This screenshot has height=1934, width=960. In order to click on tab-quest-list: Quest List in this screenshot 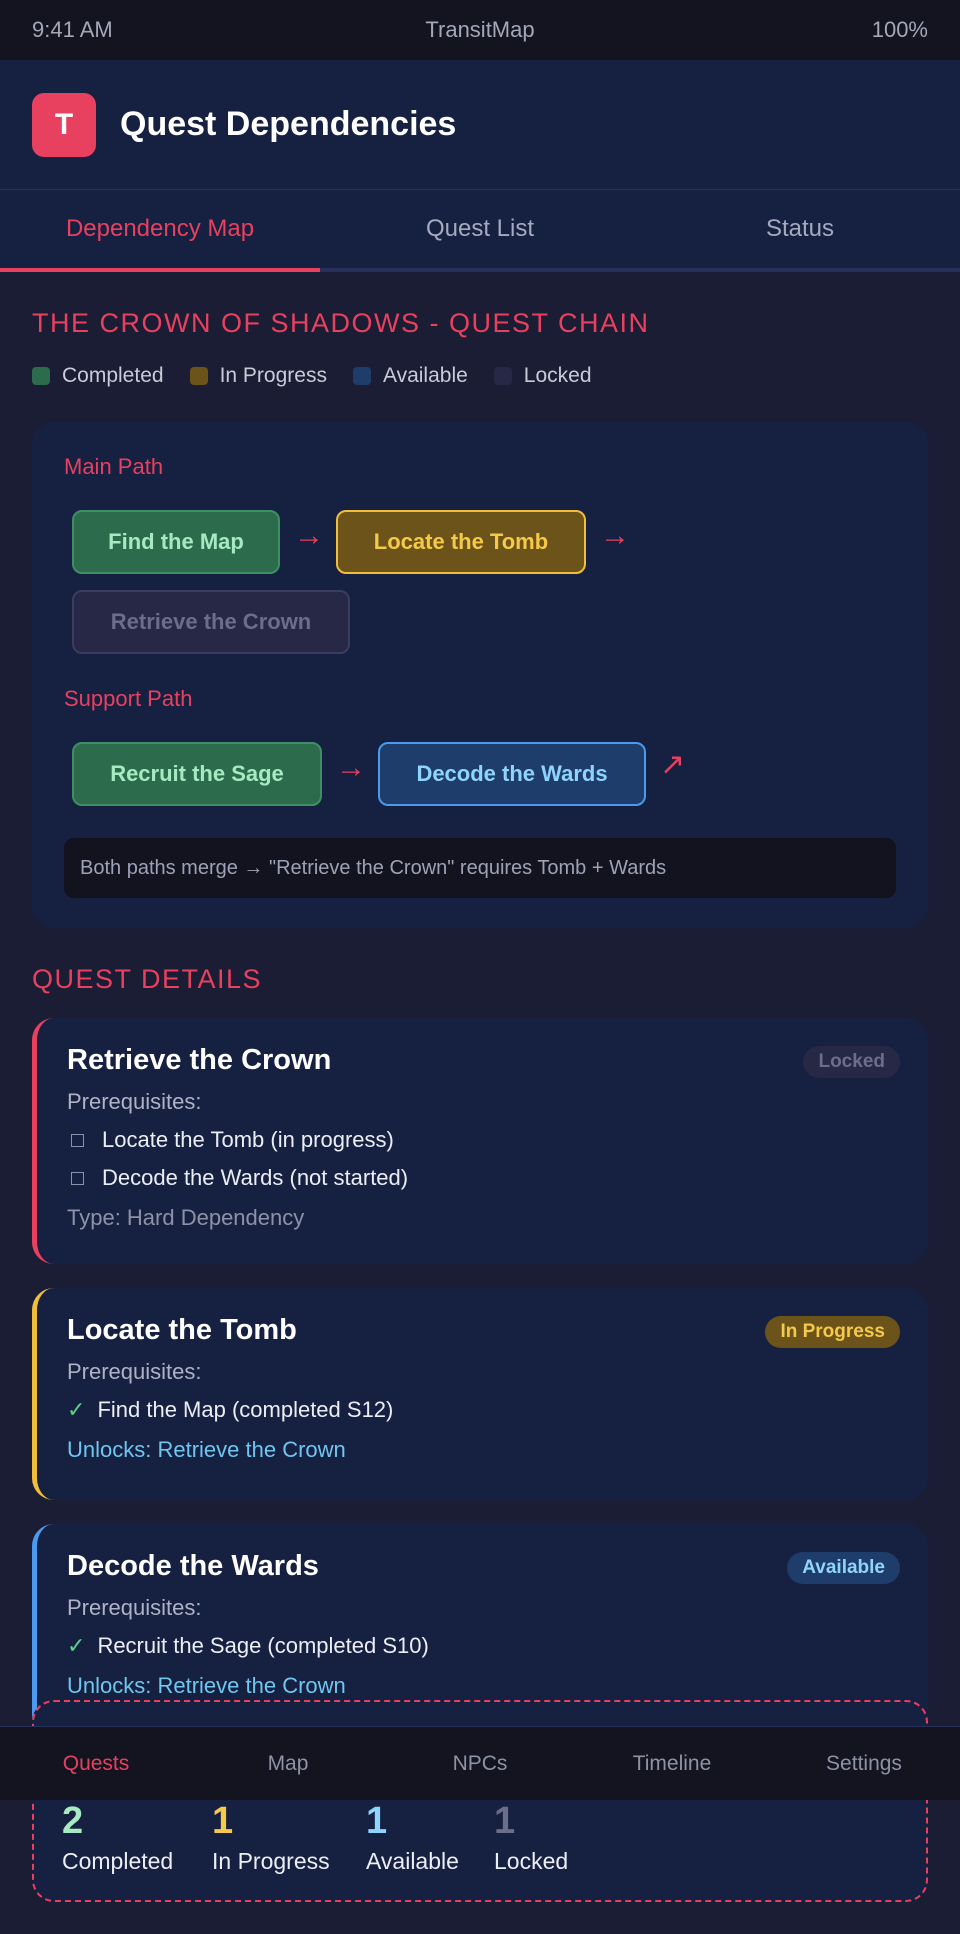, I will do `click(480, 229)`.